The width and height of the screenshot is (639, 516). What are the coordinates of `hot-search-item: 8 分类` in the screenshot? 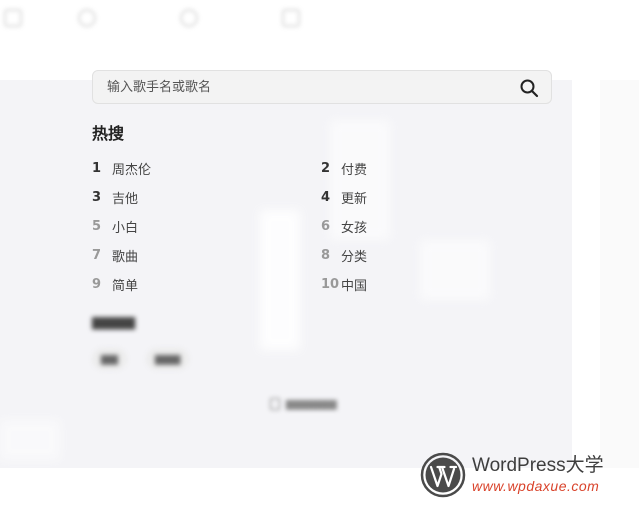 It's located at (344, 255).